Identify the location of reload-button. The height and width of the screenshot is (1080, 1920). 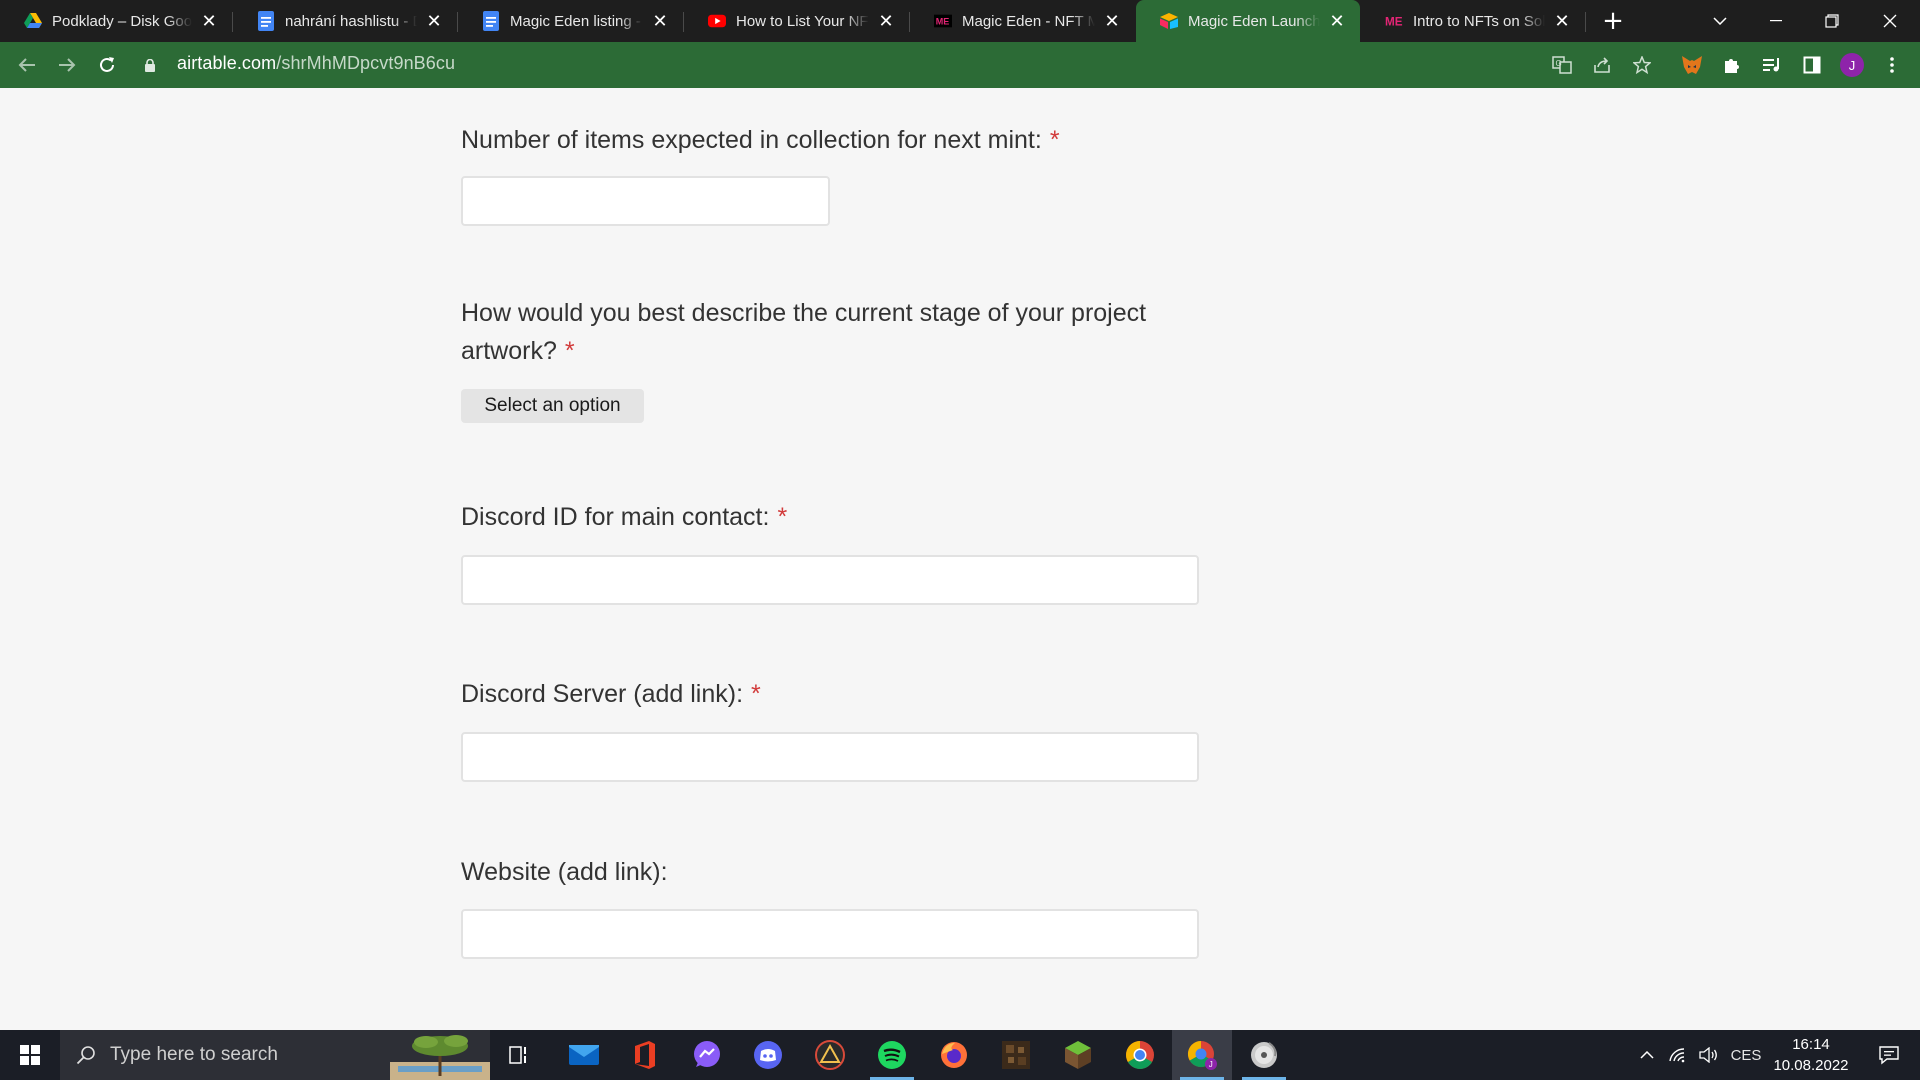
(107, 65).